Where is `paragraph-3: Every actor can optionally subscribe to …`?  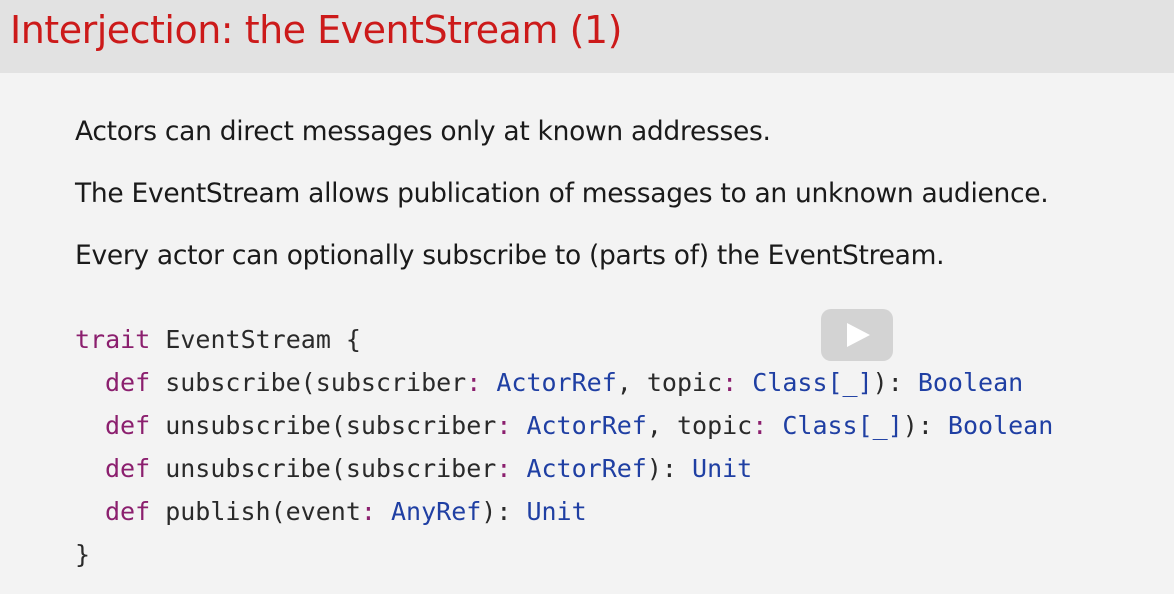 paragraph-3: Every actor can optionally subscribe to … is located at coordinates (510, 255).